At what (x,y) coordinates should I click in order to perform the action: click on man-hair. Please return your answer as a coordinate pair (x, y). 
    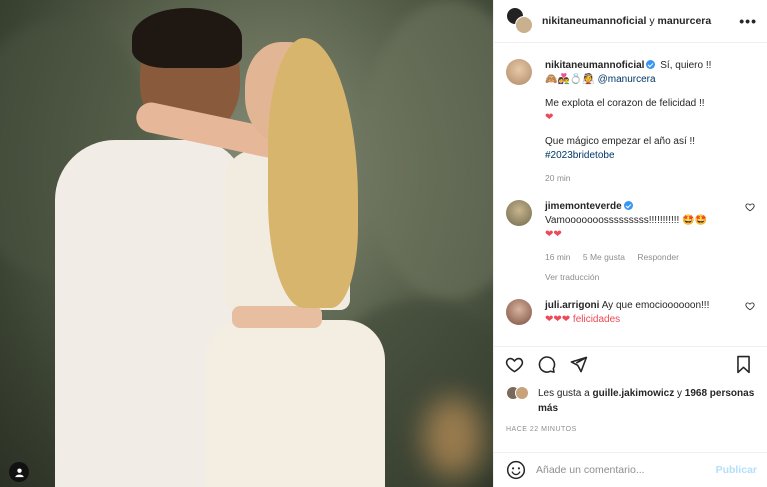
    Looking at the image, I should click on (187, 38).